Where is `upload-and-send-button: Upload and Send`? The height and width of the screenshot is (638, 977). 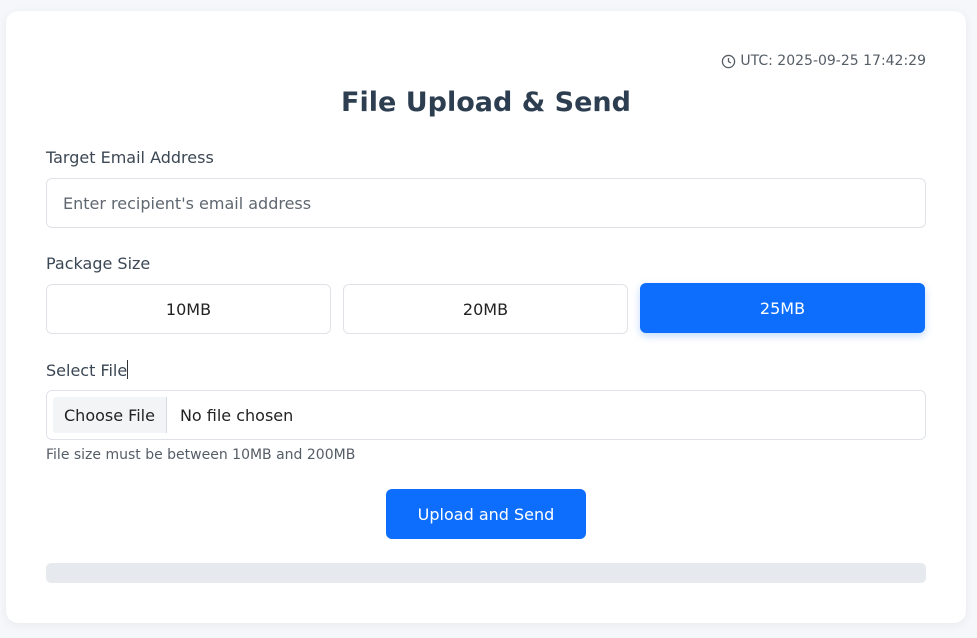 upload-and-send-button: Upload and Send is located at coordinates (486, 514).